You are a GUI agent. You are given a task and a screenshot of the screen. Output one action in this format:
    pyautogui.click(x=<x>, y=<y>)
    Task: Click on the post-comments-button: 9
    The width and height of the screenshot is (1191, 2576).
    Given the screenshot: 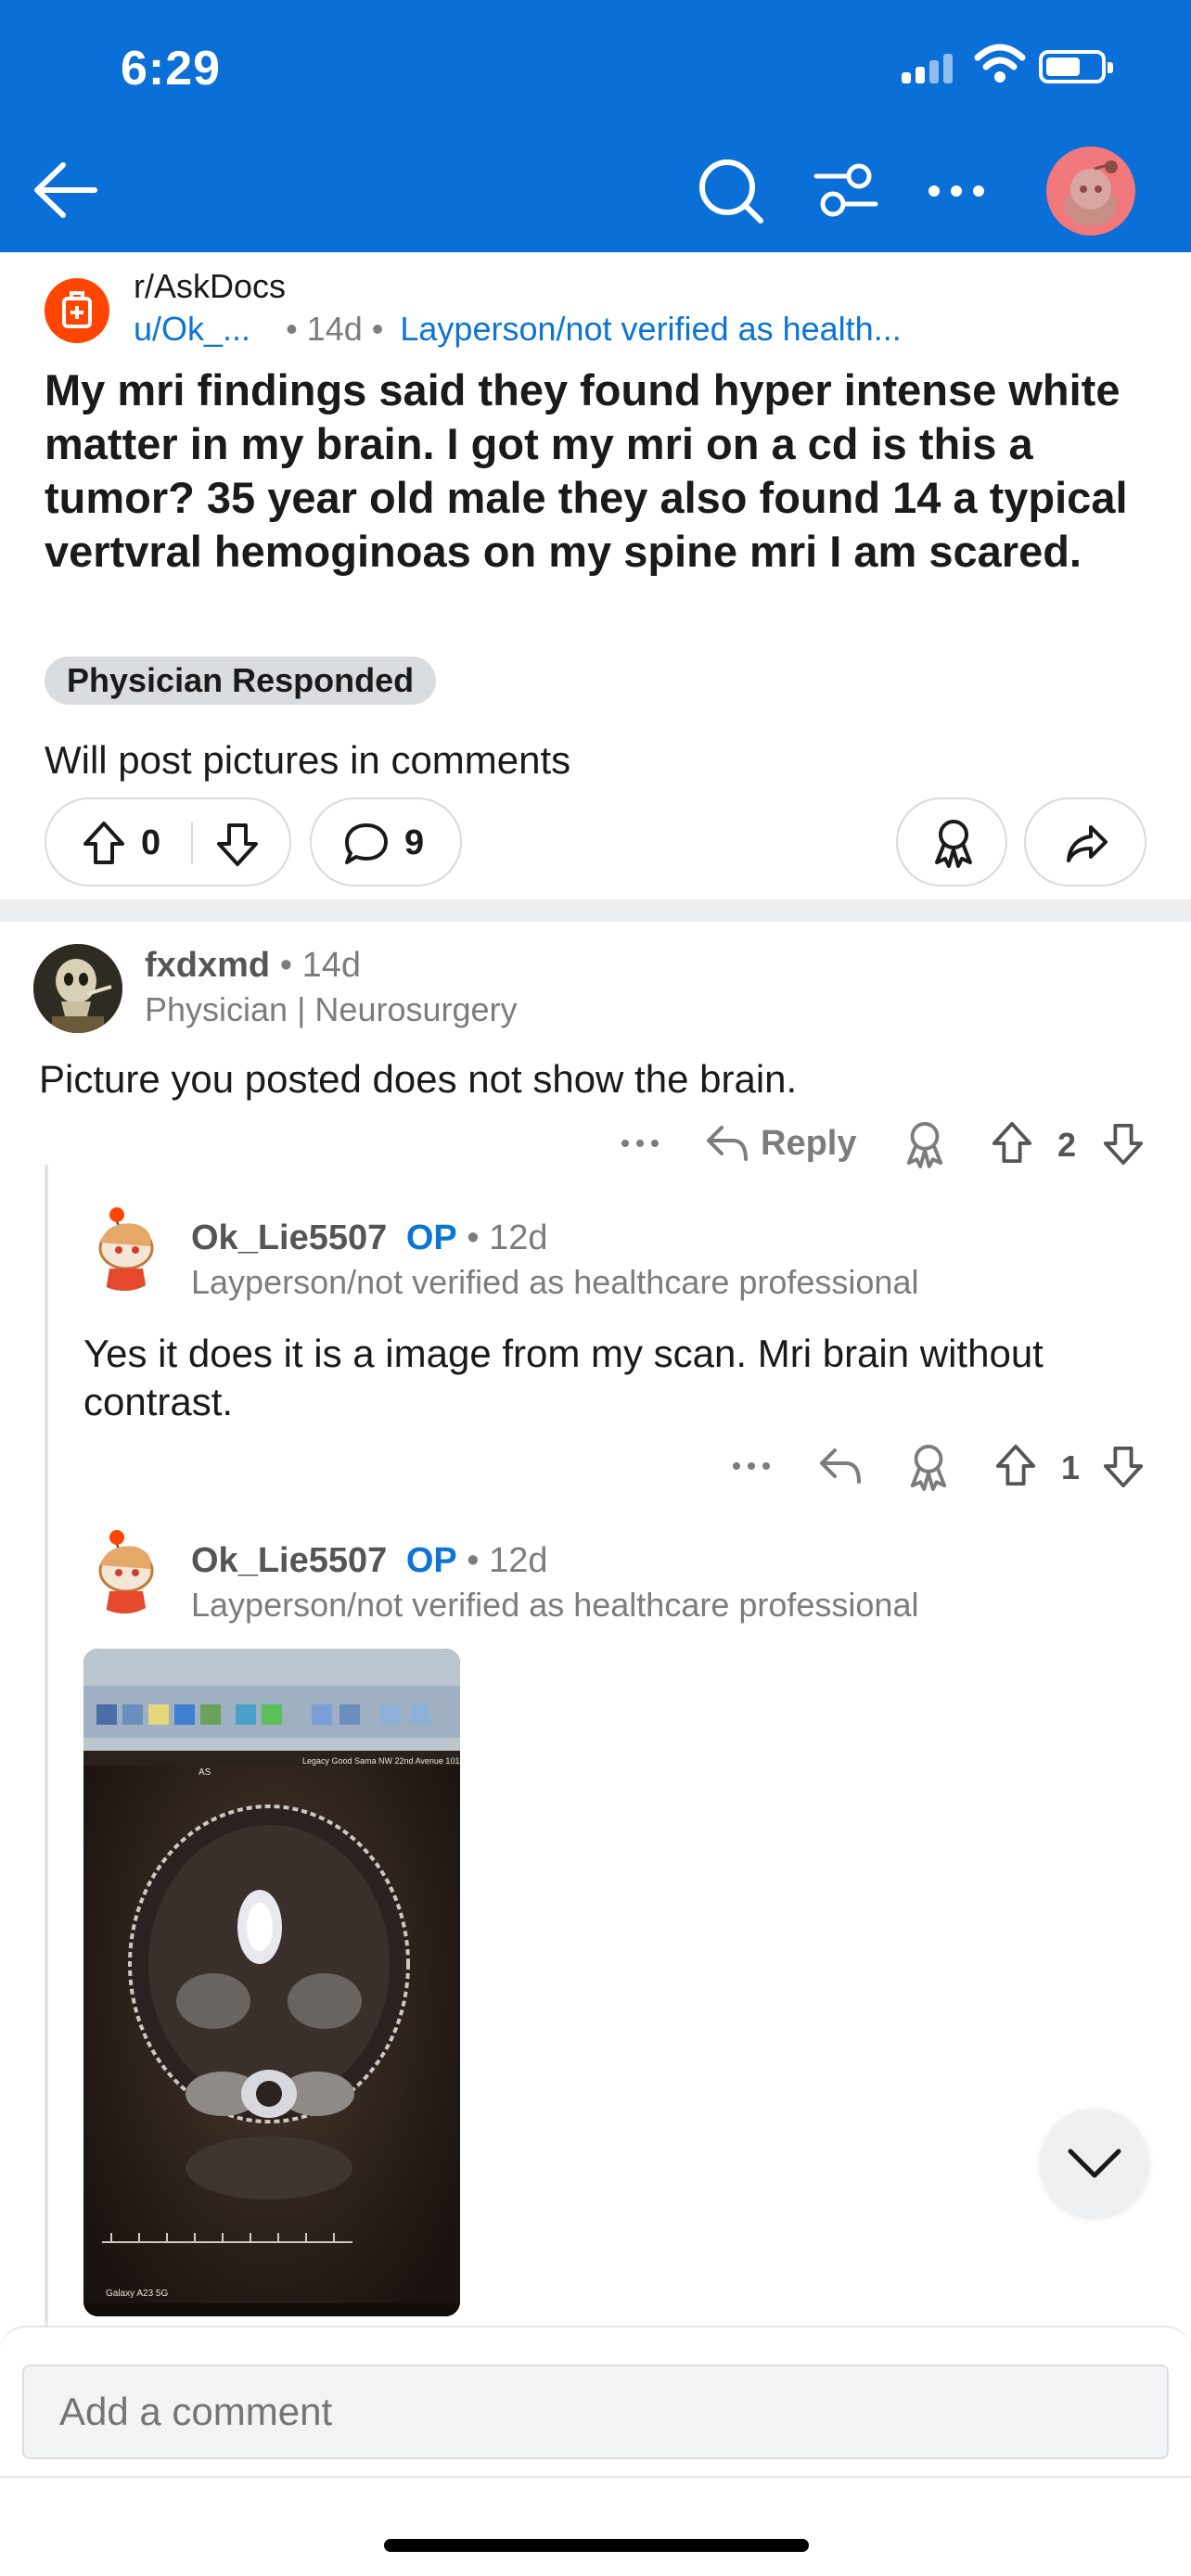 What is the action you would take?
    pyautogui.click(x=386, y=841)
    